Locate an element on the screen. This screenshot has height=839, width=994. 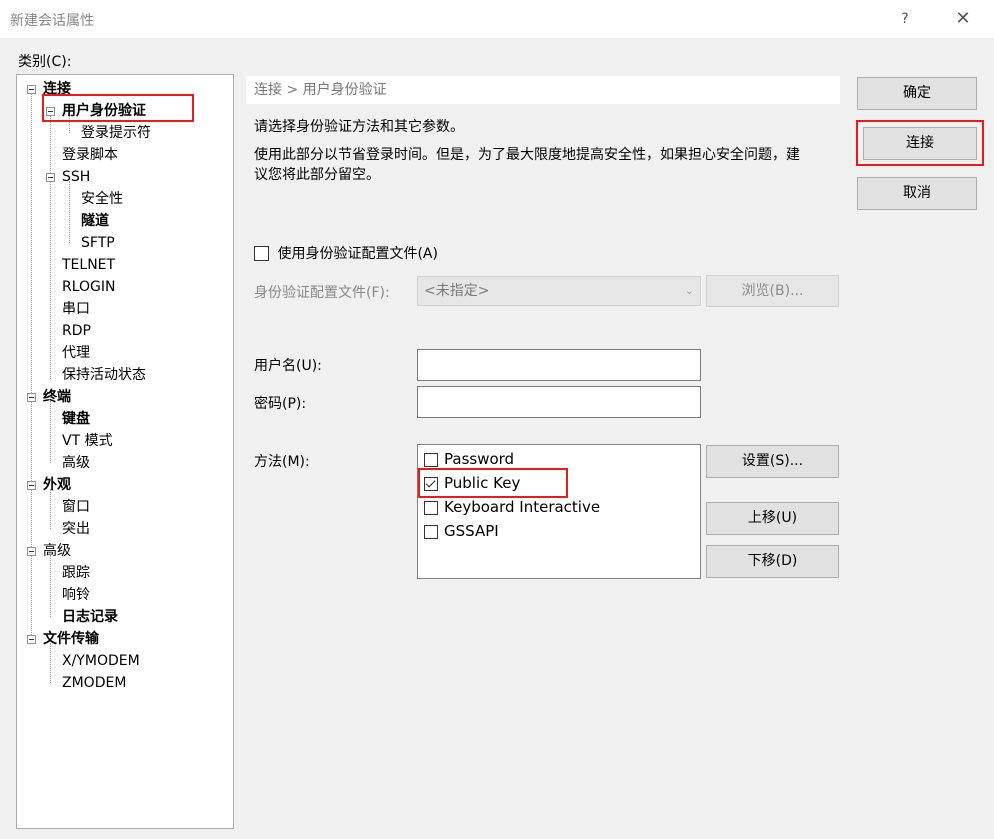
tree-item-terminal: 终端 is located at coordinates (48, 397).